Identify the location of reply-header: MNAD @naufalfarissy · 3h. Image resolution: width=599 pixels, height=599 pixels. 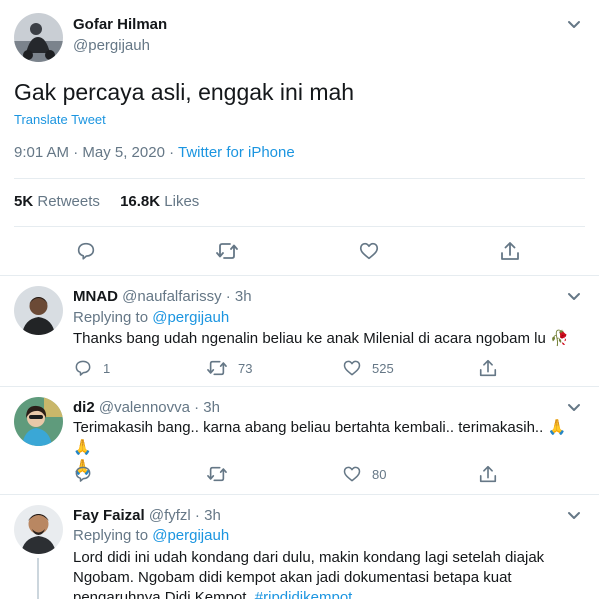
(162, 296).